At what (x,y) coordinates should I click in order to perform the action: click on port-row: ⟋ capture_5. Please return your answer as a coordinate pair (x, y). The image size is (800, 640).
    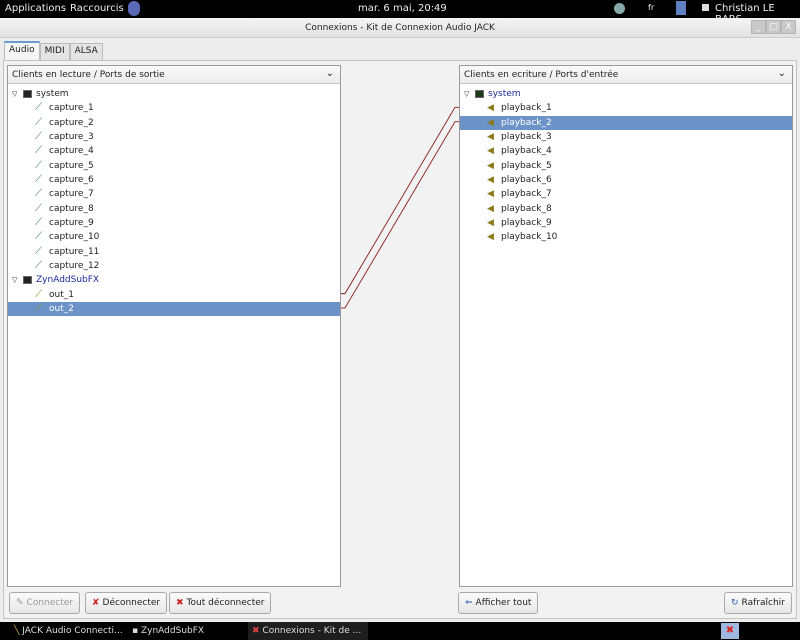
    Looking at the image, I should click on (174, 166).